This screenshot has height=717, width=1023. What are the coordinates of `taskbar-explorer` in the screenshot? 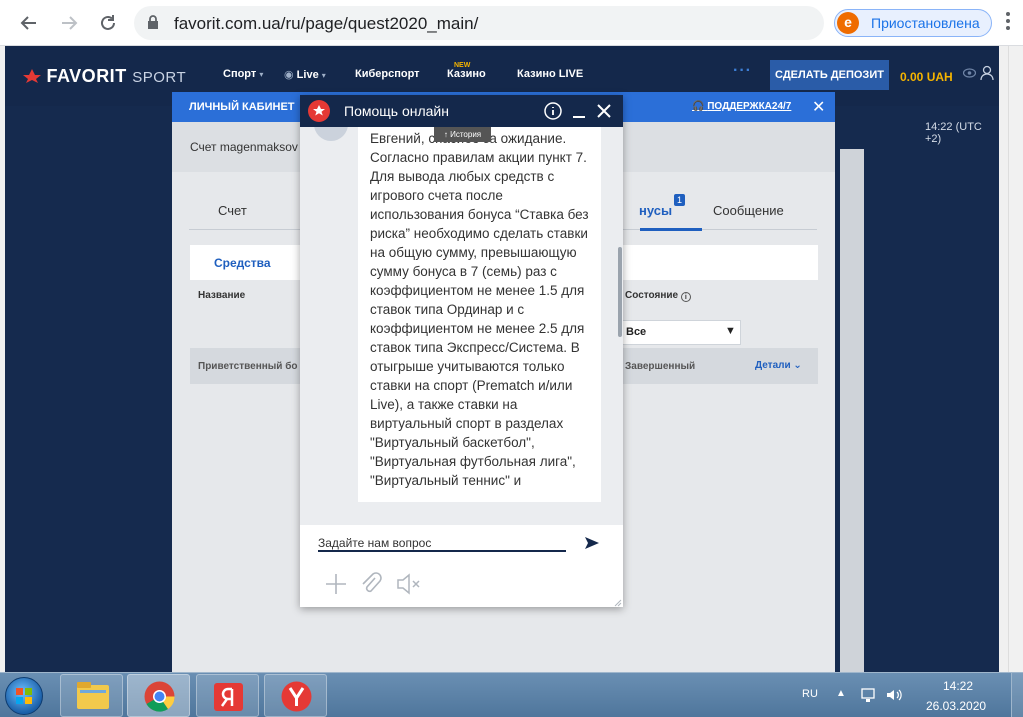 It's located at (91, 695).